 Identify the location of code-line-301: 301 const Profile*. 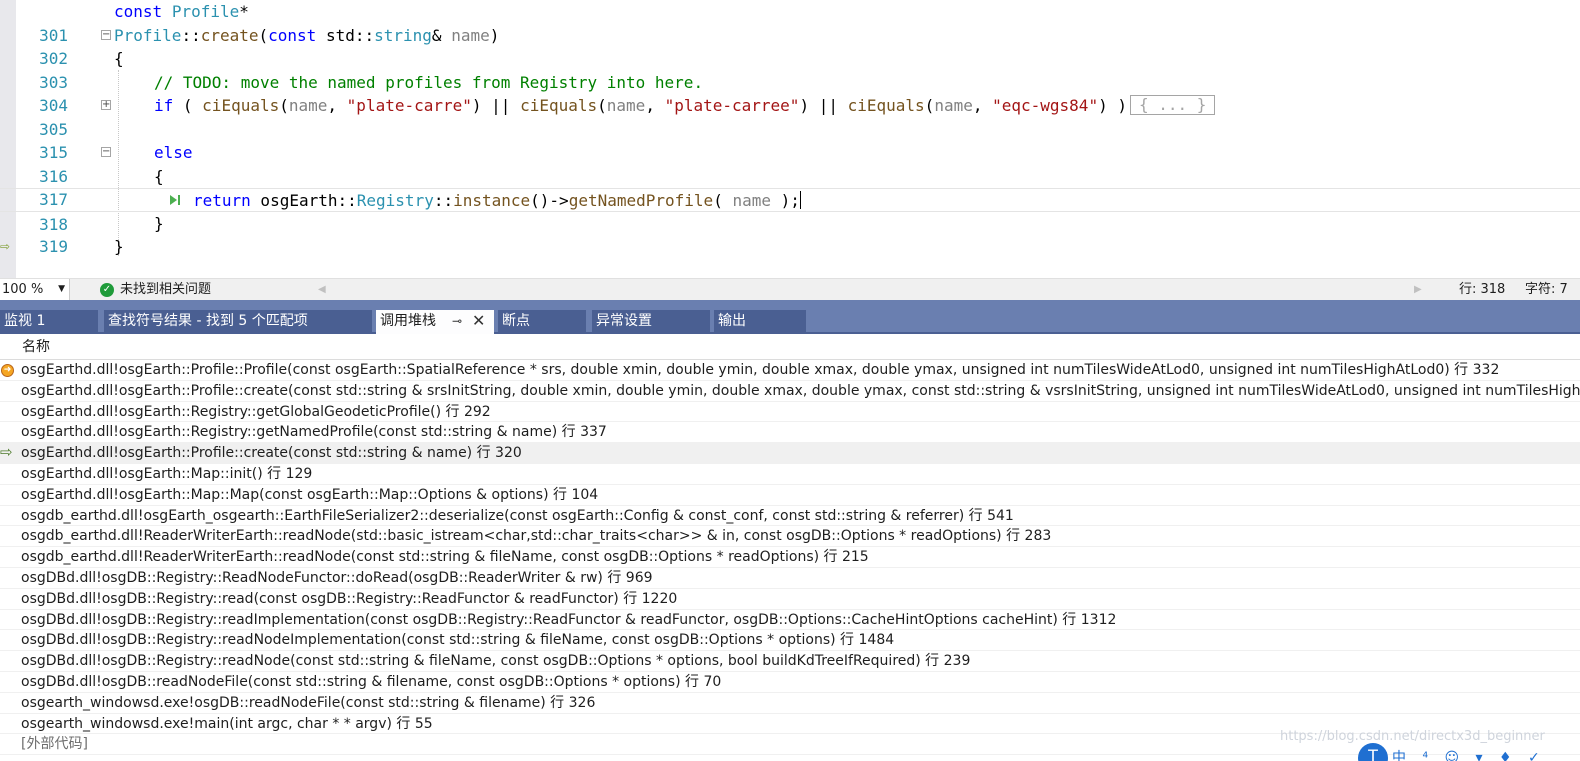
(790, 22).